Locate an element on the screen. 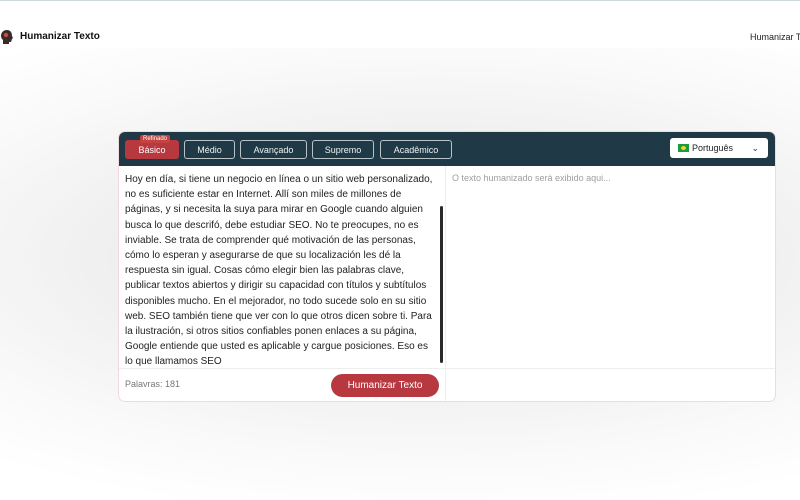 Image resolution: width=800 pixels, height=500 pixels. chevron-down-icon: ⌄ is located at coordinates (755, 148).